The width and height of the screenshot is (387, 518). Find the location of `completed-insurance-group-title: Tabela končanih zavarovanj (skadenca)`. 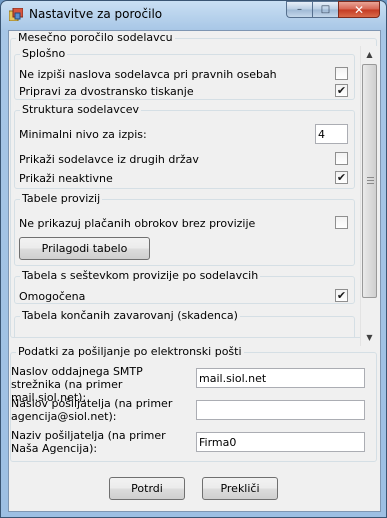

completed-insurance-group-title: Tabela končanih zavarovanj (skadenca) is located at coordinates (130, 316).